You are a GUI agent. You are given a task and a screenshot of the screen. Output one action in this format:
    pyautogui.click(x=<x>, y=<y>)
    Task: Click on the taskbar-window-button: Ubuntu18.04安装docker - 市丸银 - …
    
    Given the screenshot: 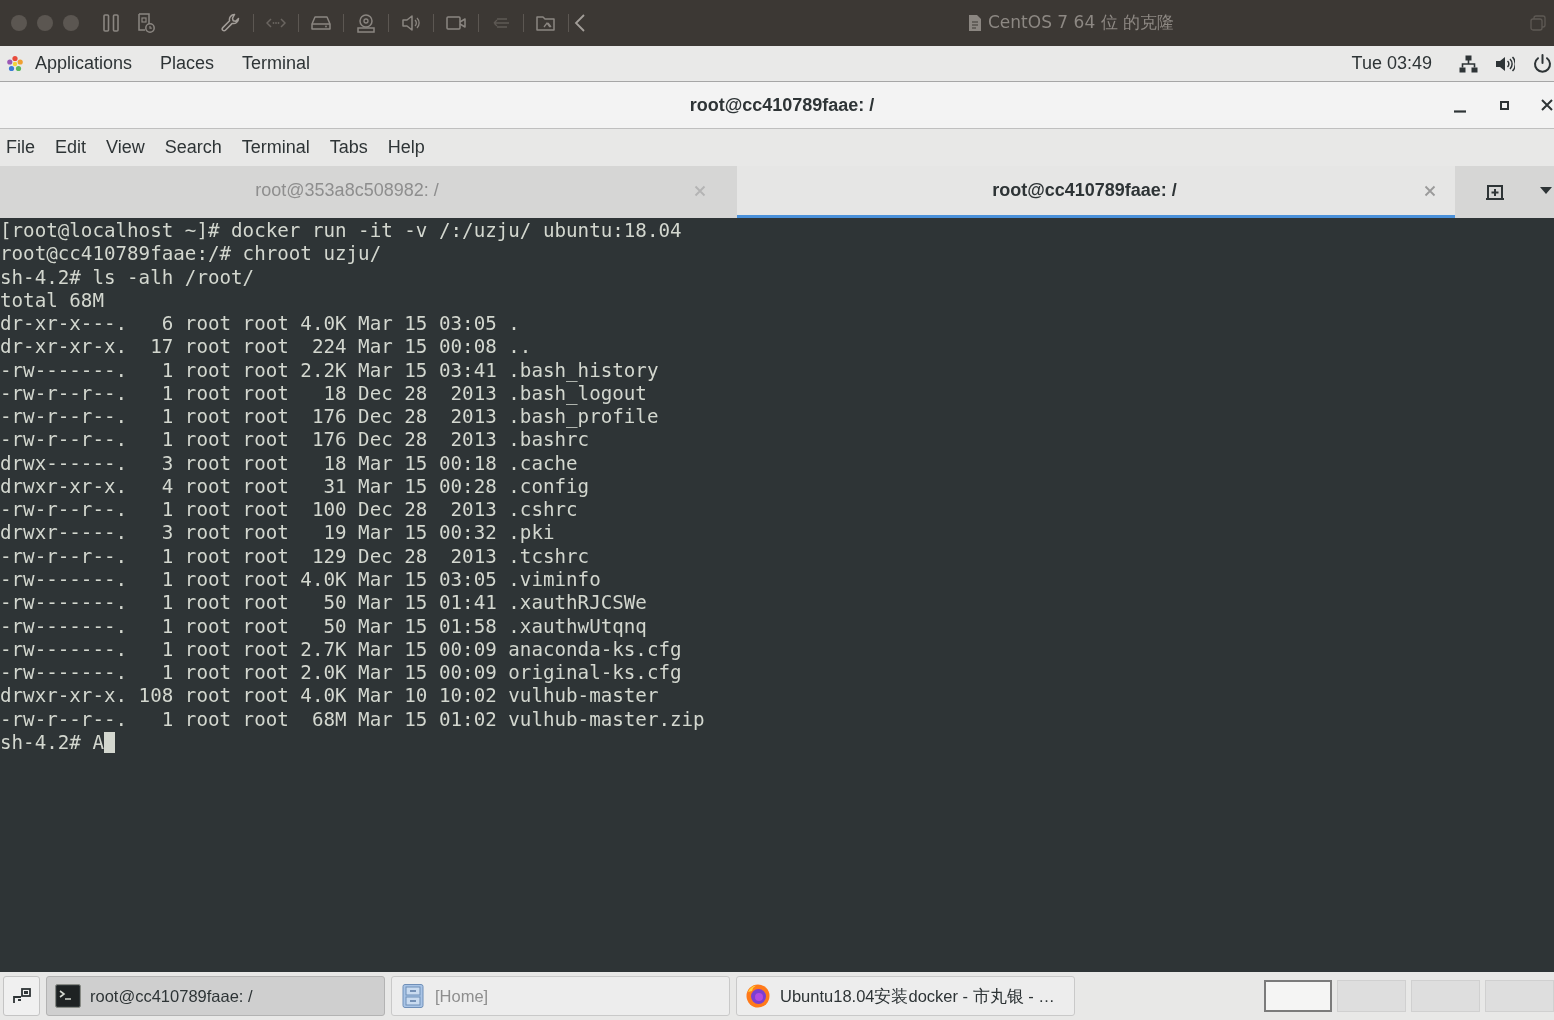 What is the action you would take?
    pyautogui.click(x=905, y=996)
    